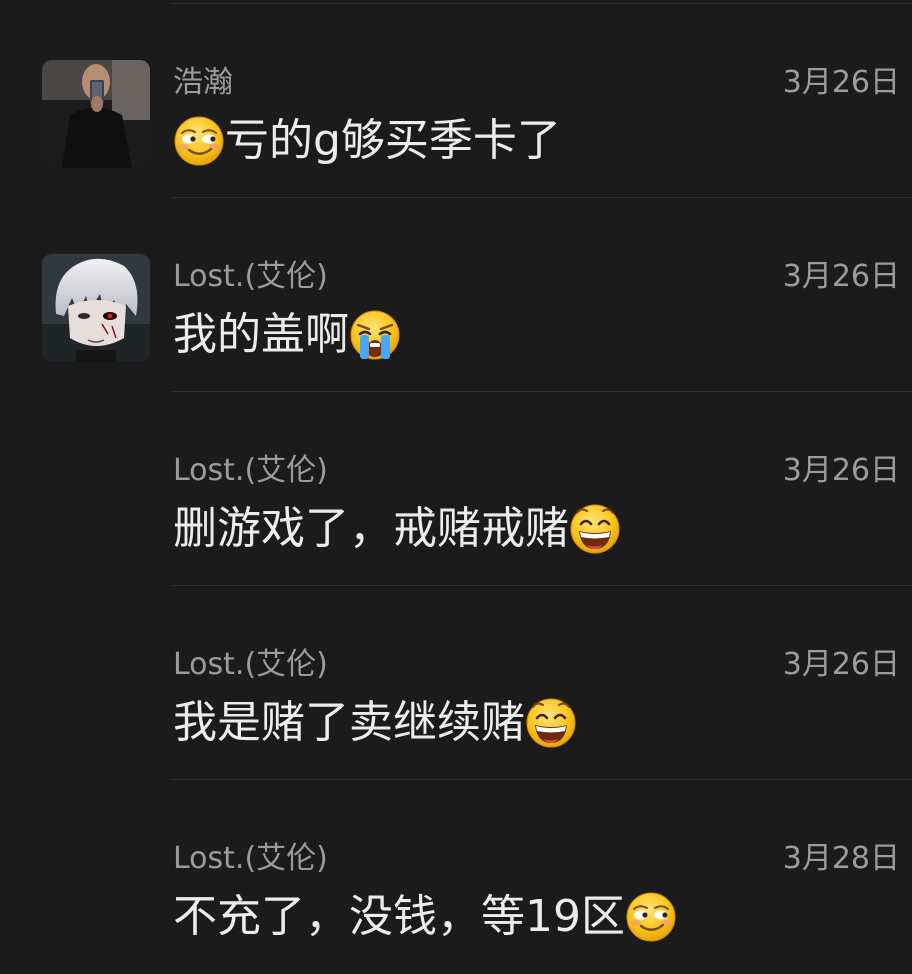 Image resolution: width=912 pixels, height=974 pixels. Describe the element at coordinates (261, 334) in the screenshot. I see `comment-text-content: 我的盖啊` at that location.